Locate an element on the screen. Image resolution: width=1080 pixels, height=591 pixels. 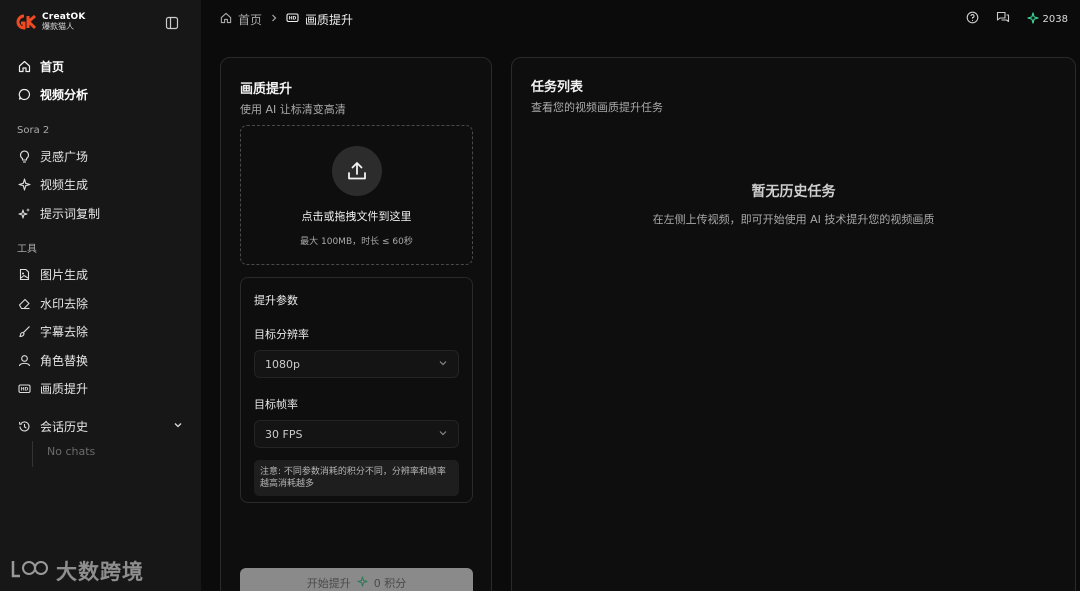
breadcrumb-home: 首页 is located at coordinates (241, 19).